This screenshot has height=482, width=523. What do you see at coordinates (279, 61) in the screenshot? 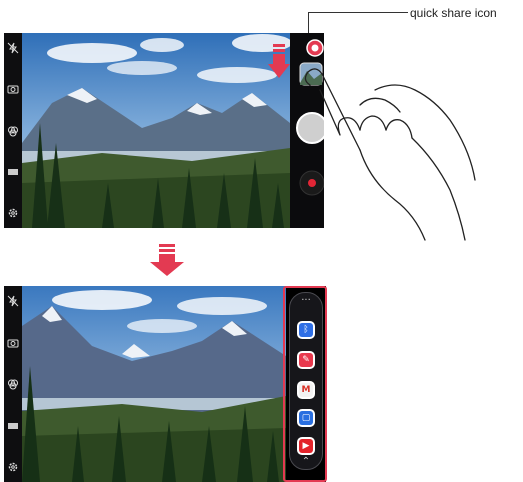
I see `swipe-down-arrow-icon` at bounding box center [279, 61].